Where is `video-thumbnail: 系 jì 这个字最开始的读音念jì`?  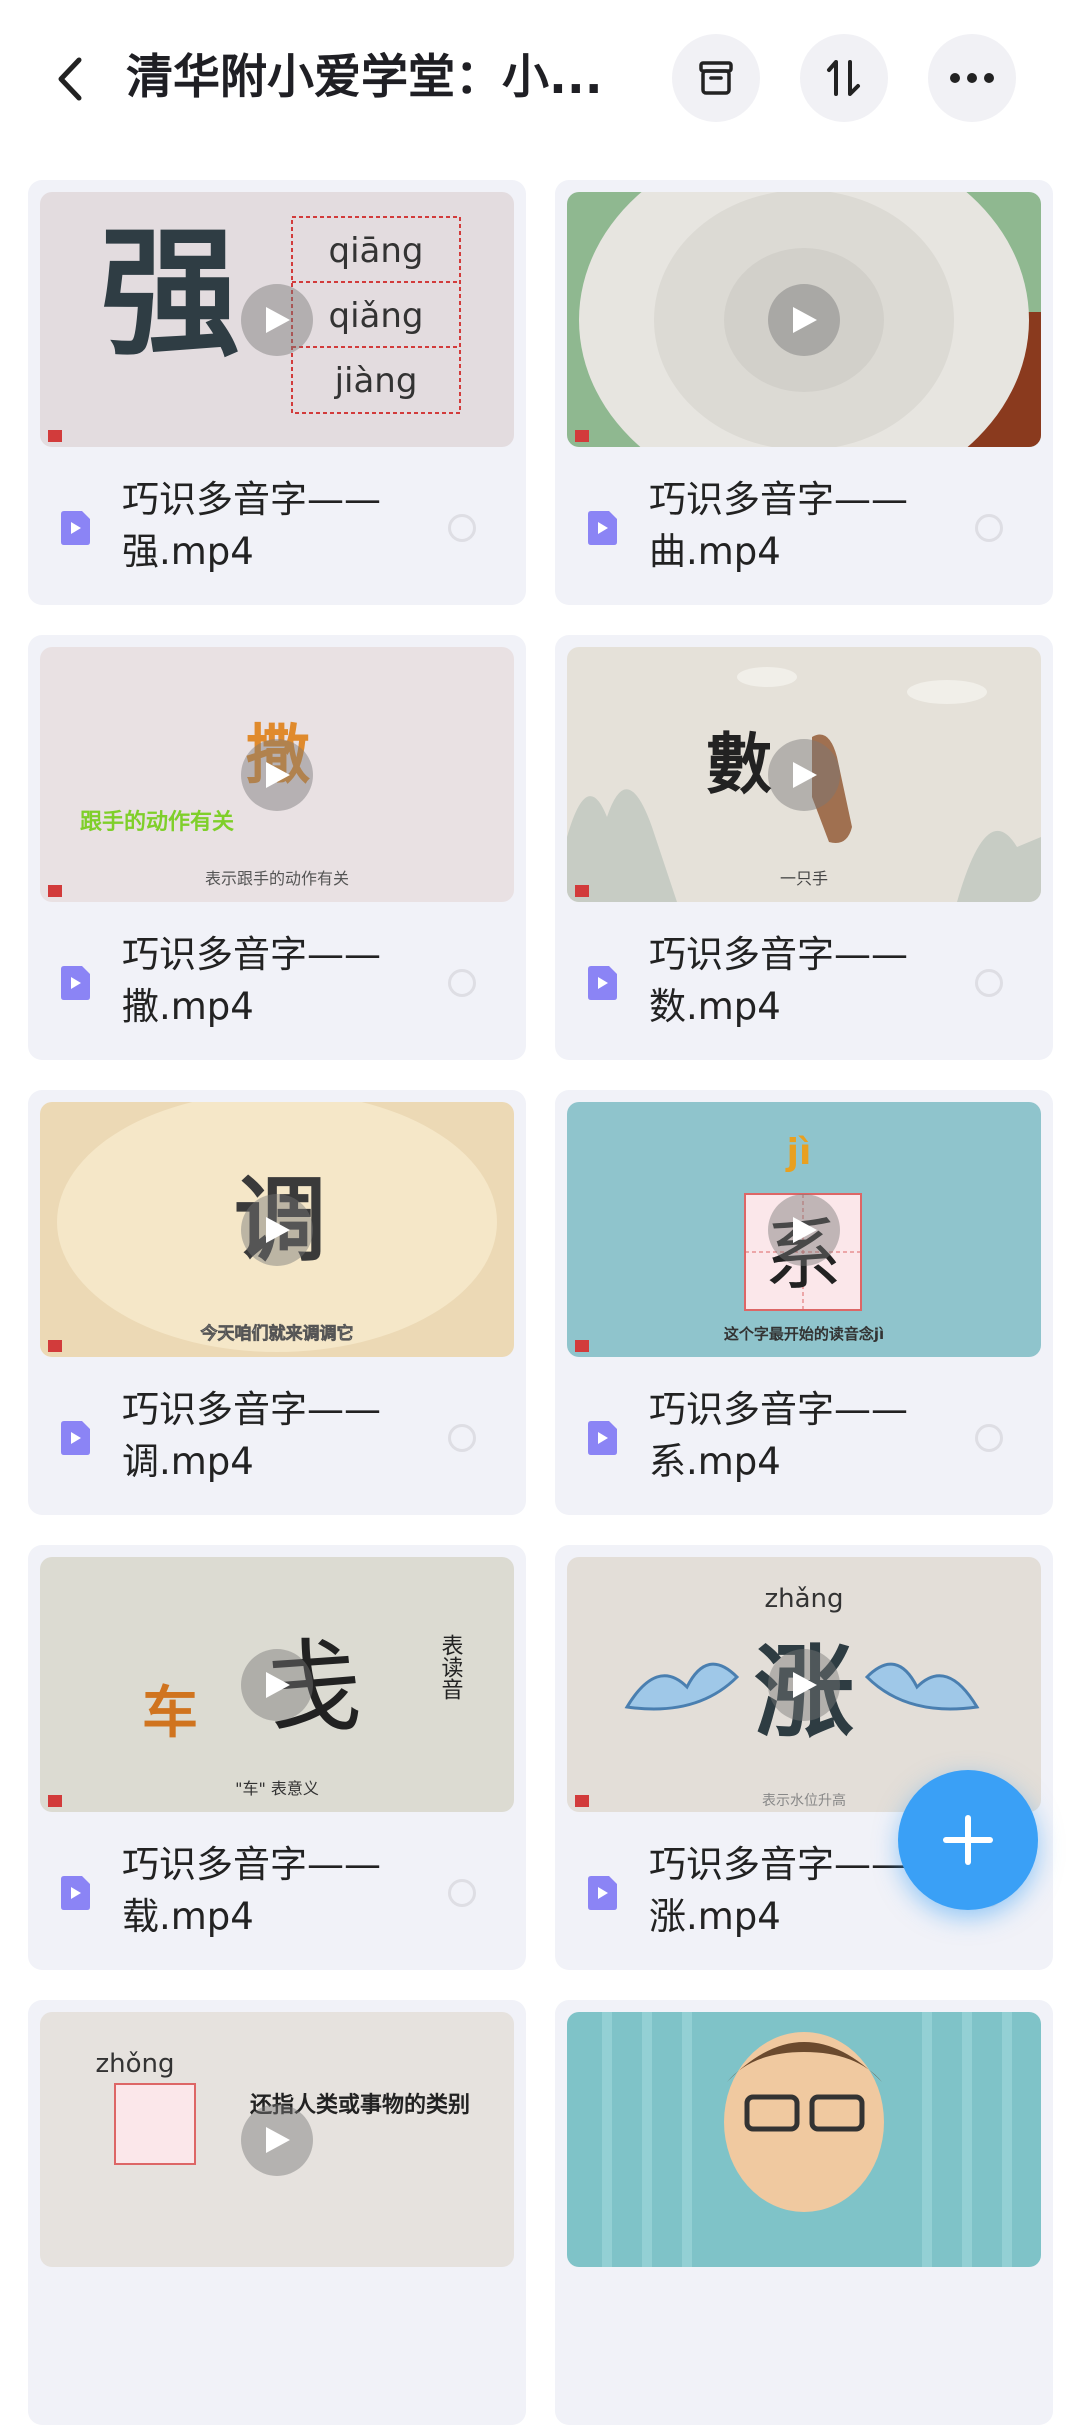
video-thumbnail: 系 jì 这个字最开始的读音念jì is located at coordinates (804, 1229).